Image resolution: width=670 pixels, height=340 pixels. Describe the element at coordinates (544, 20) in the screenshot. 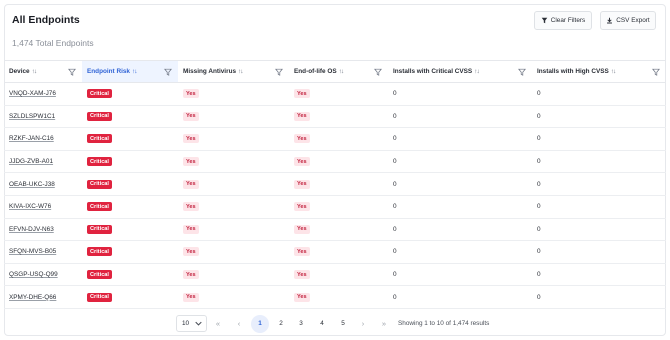

I see `filter-clear-icon` at that location.